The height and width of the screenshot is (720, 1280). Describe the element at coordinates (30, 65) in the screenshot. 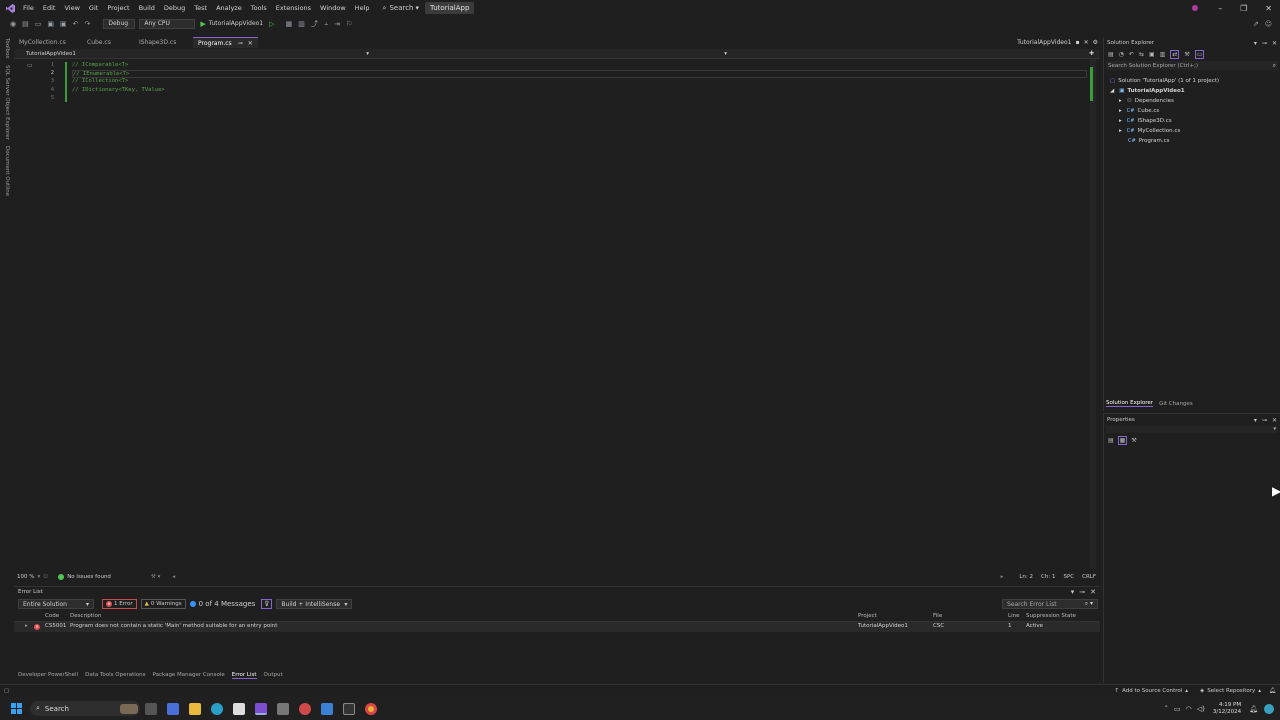

I see `quick-actions-icon: ▭` at that location.